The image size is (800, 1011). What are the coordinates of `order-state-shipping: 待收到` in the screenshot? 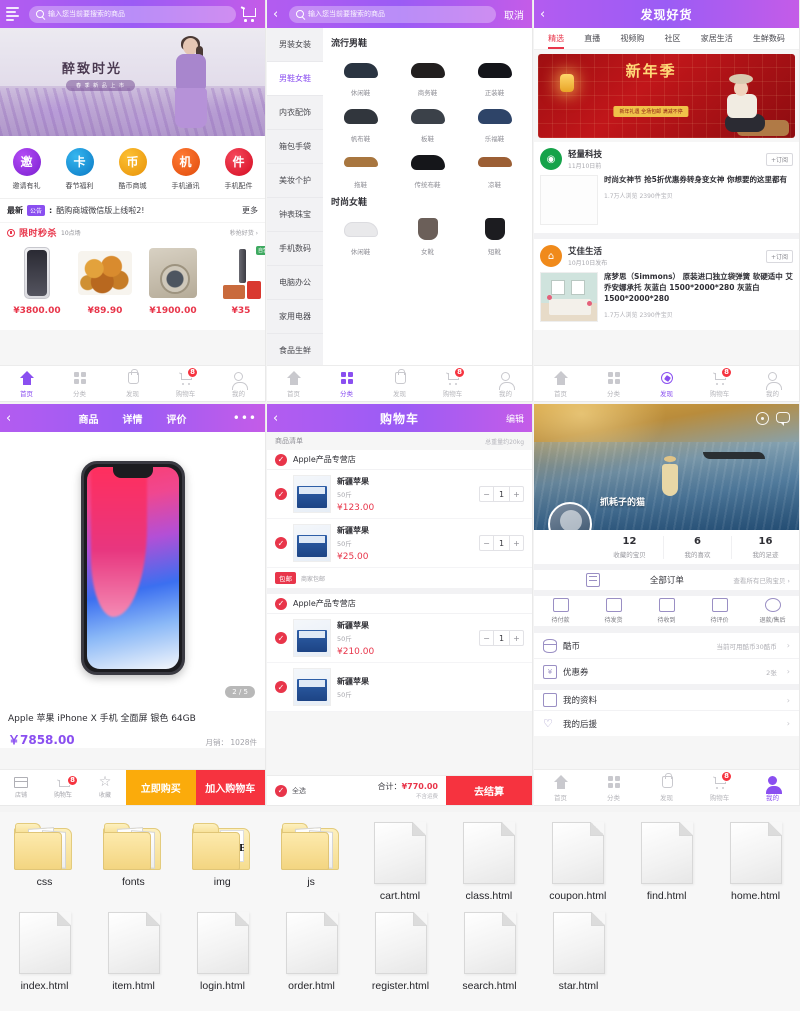 It's located at (666, 611).